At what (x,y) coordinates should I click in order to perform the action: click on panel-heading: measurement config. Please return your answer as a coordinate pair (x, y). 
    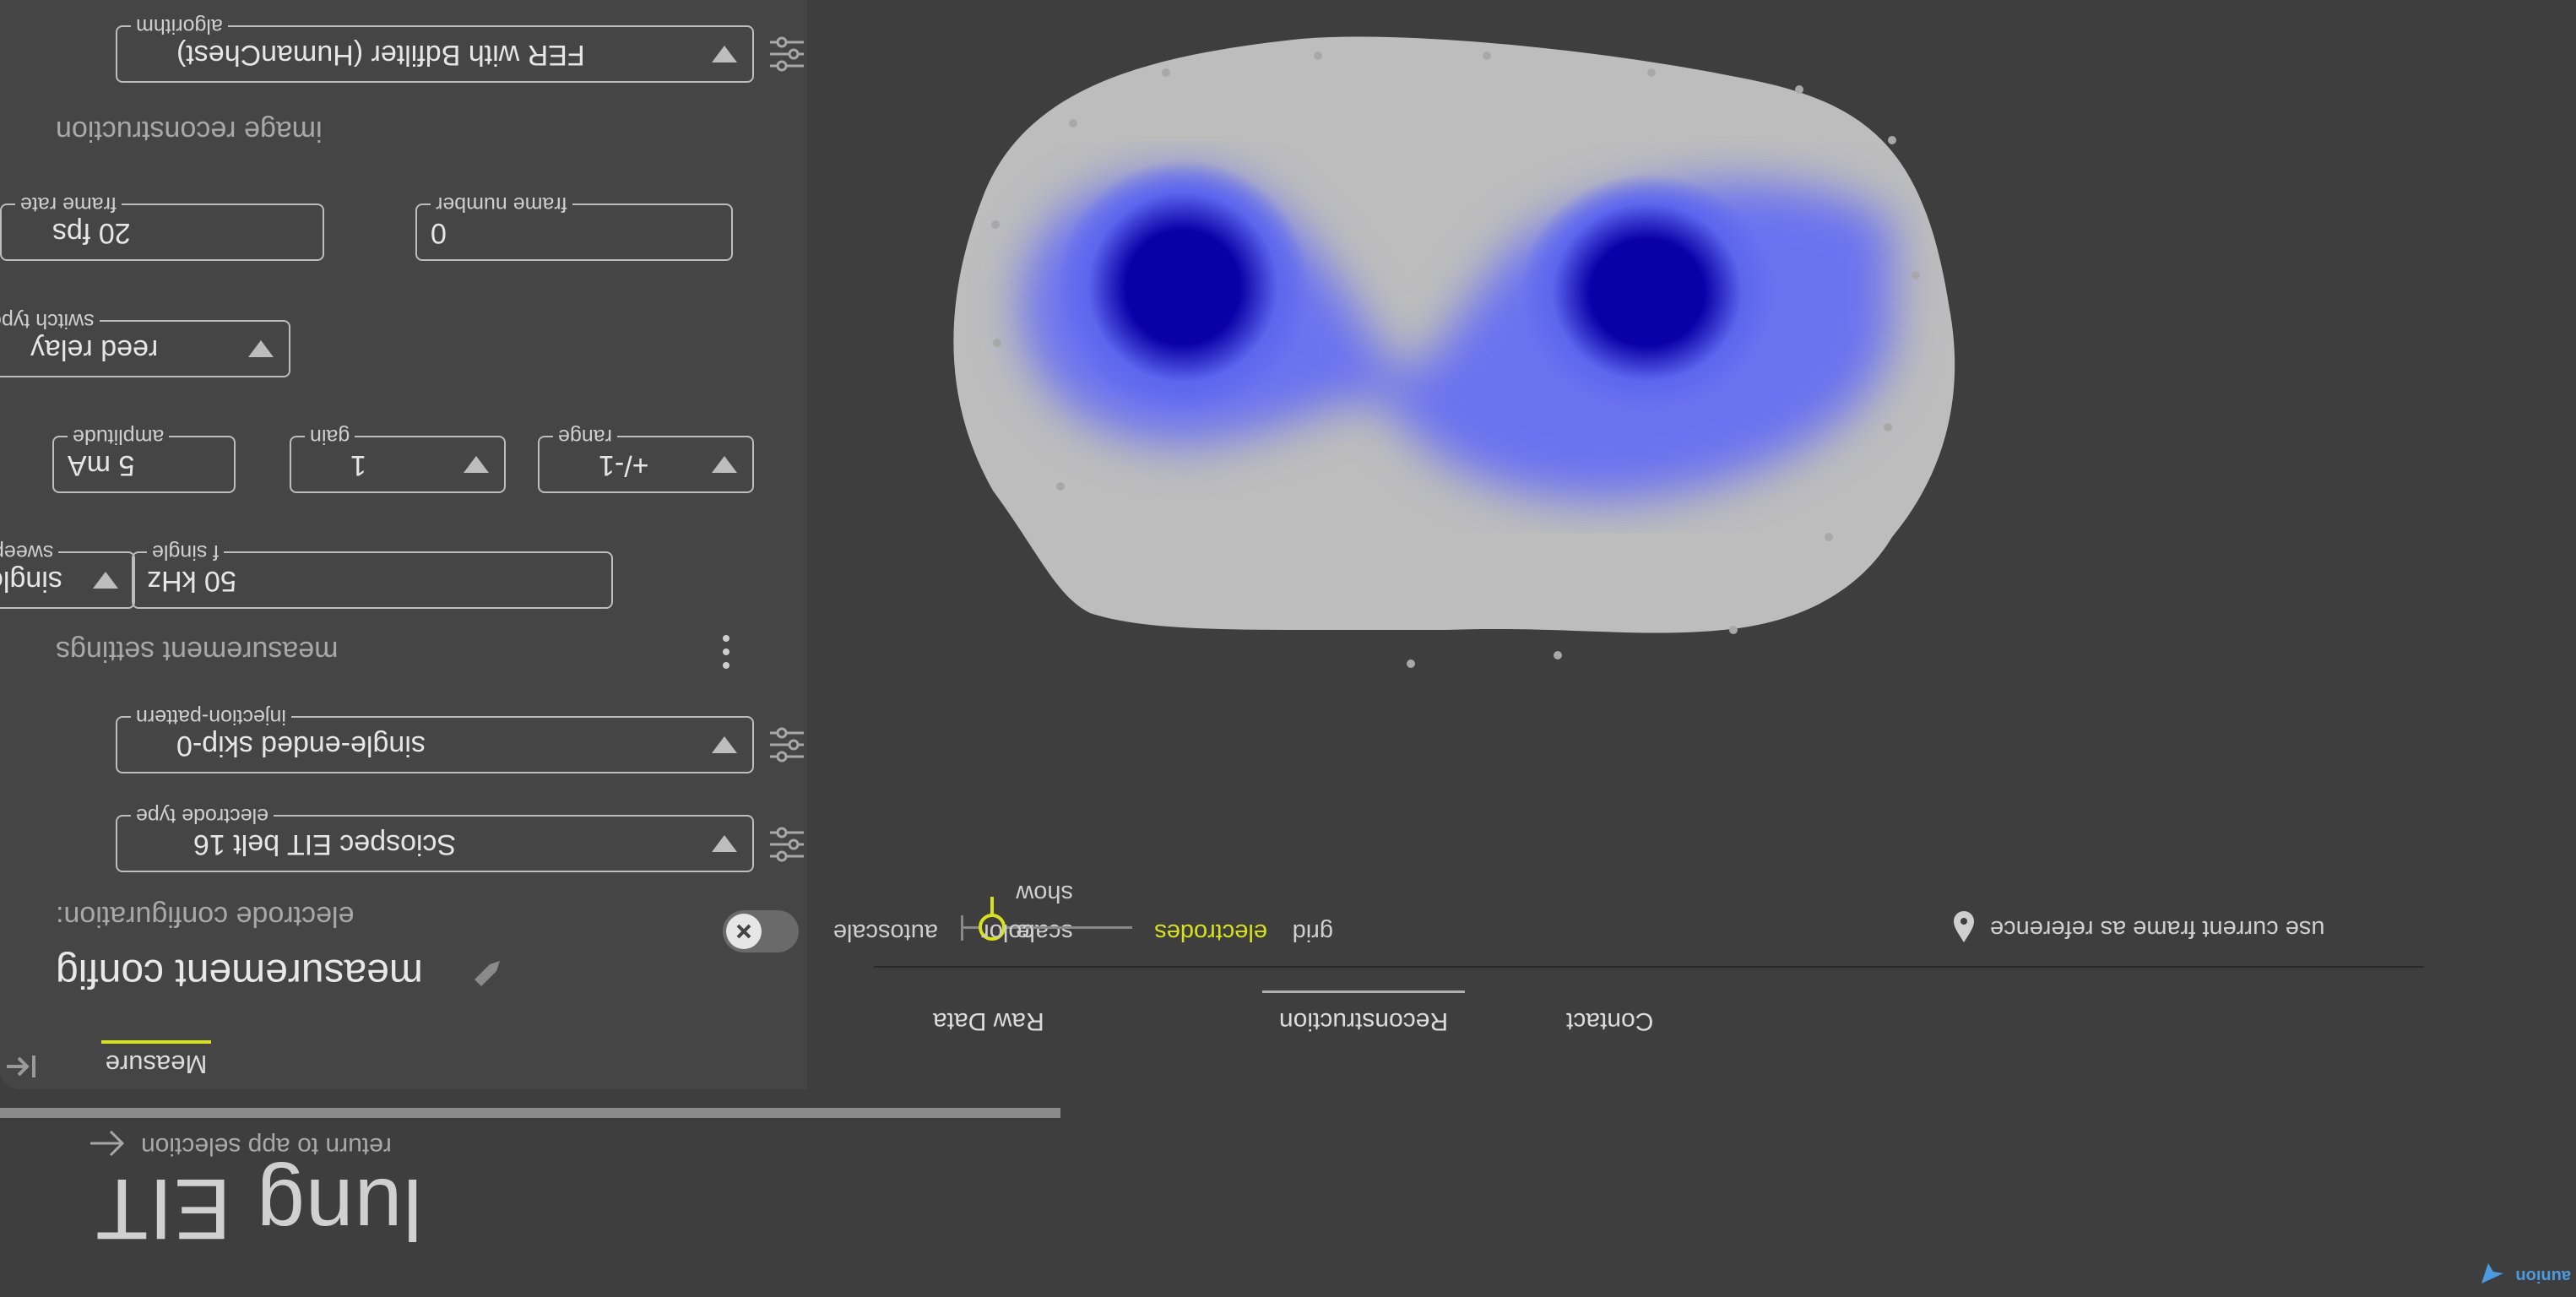
    Looking at the image, I should click on (404, 971).